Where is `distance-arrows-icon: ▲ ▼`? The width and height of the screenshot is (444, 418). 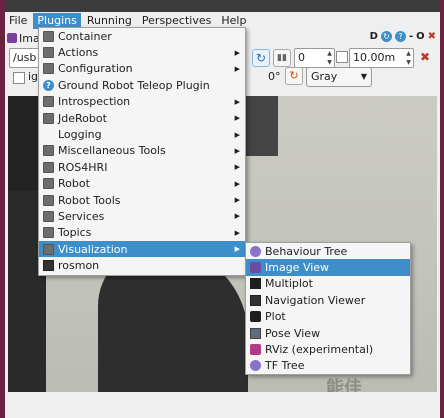
distance-arrows-icon: ▲ ▼ is located at coordinates (408, 58).